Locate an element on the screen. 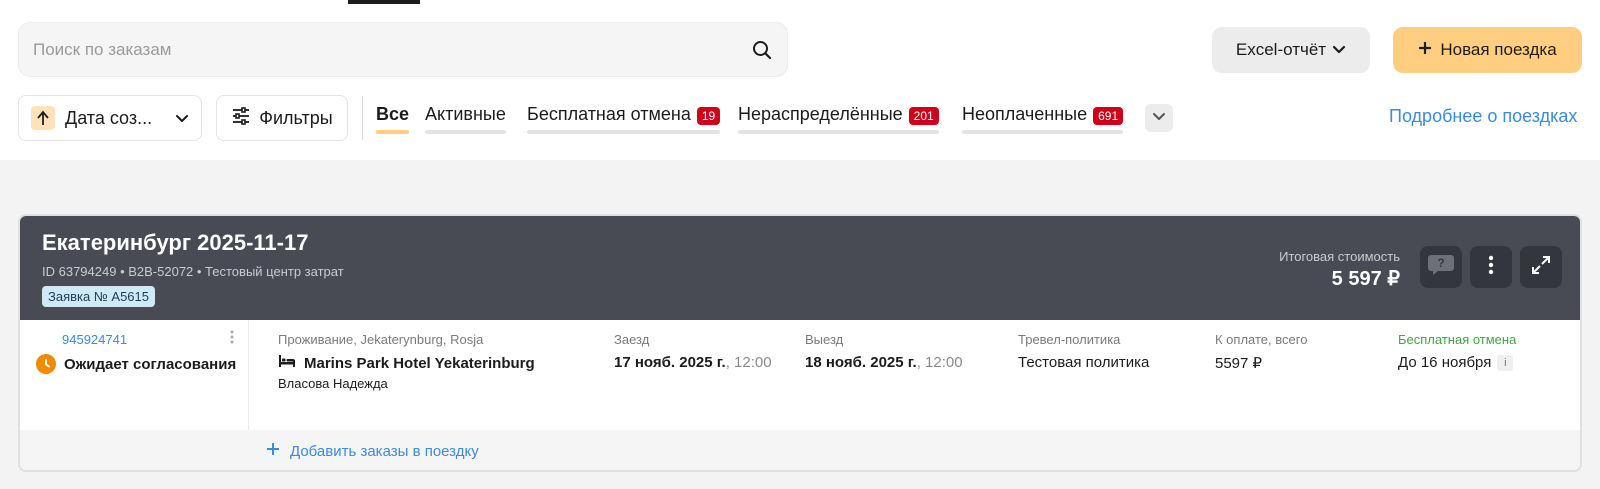 The height and width of the screenshot is (489, 1600). excel-report-label: Excel-отчёт is located at coordinates (1281, 49).